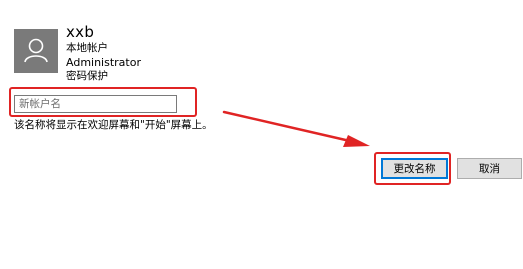 This screenshot has width=523, height=269. I want to click on rename-button: 更改名称, so click(414, 168).